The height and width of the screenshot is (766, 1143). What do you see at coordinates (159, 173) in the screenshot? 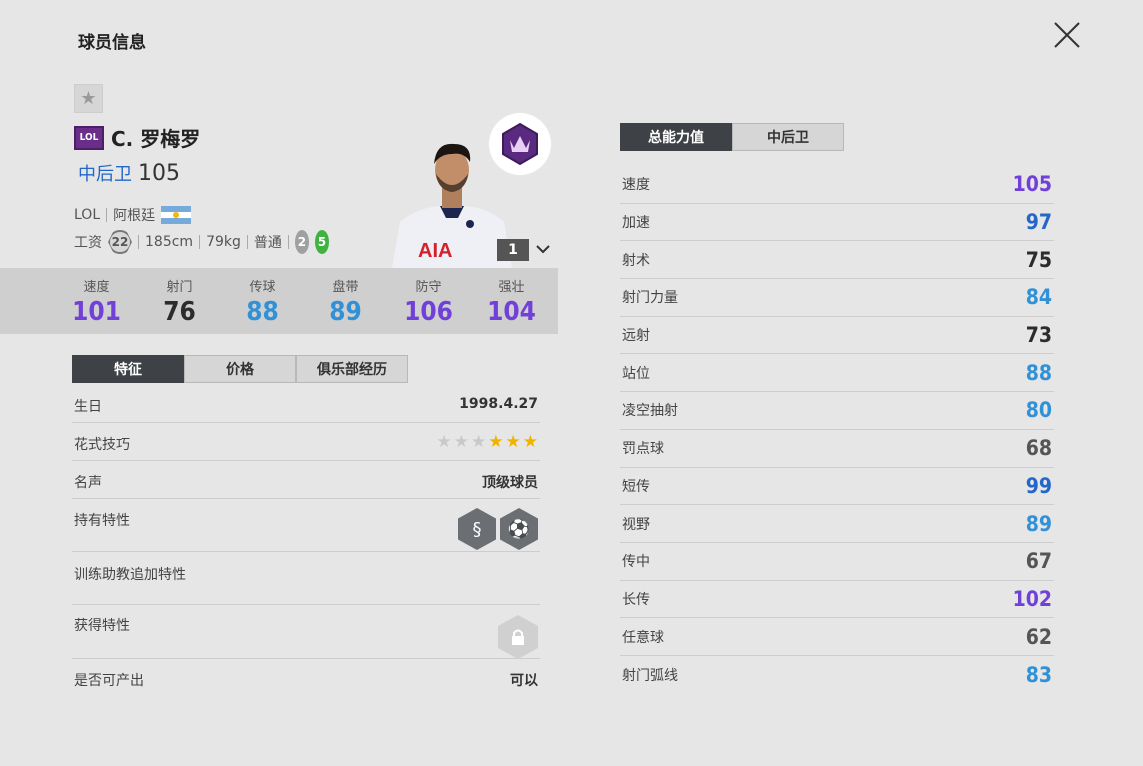
I see `player-overall: 105` at bounding box center [159, 173].